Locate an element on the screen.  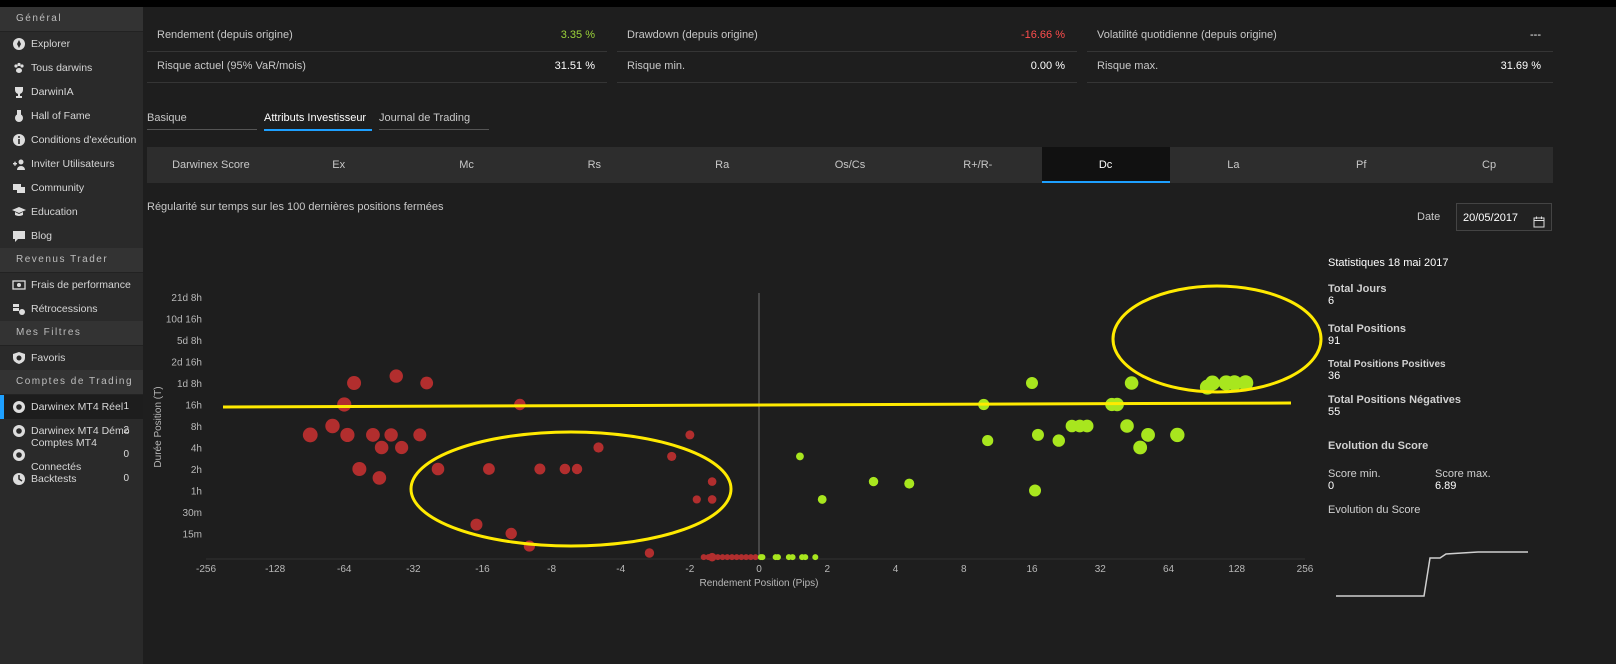
sidebar-item-inviter-utilisateurs: Inviter Utilisateurs is located at coordinates (71, 164).